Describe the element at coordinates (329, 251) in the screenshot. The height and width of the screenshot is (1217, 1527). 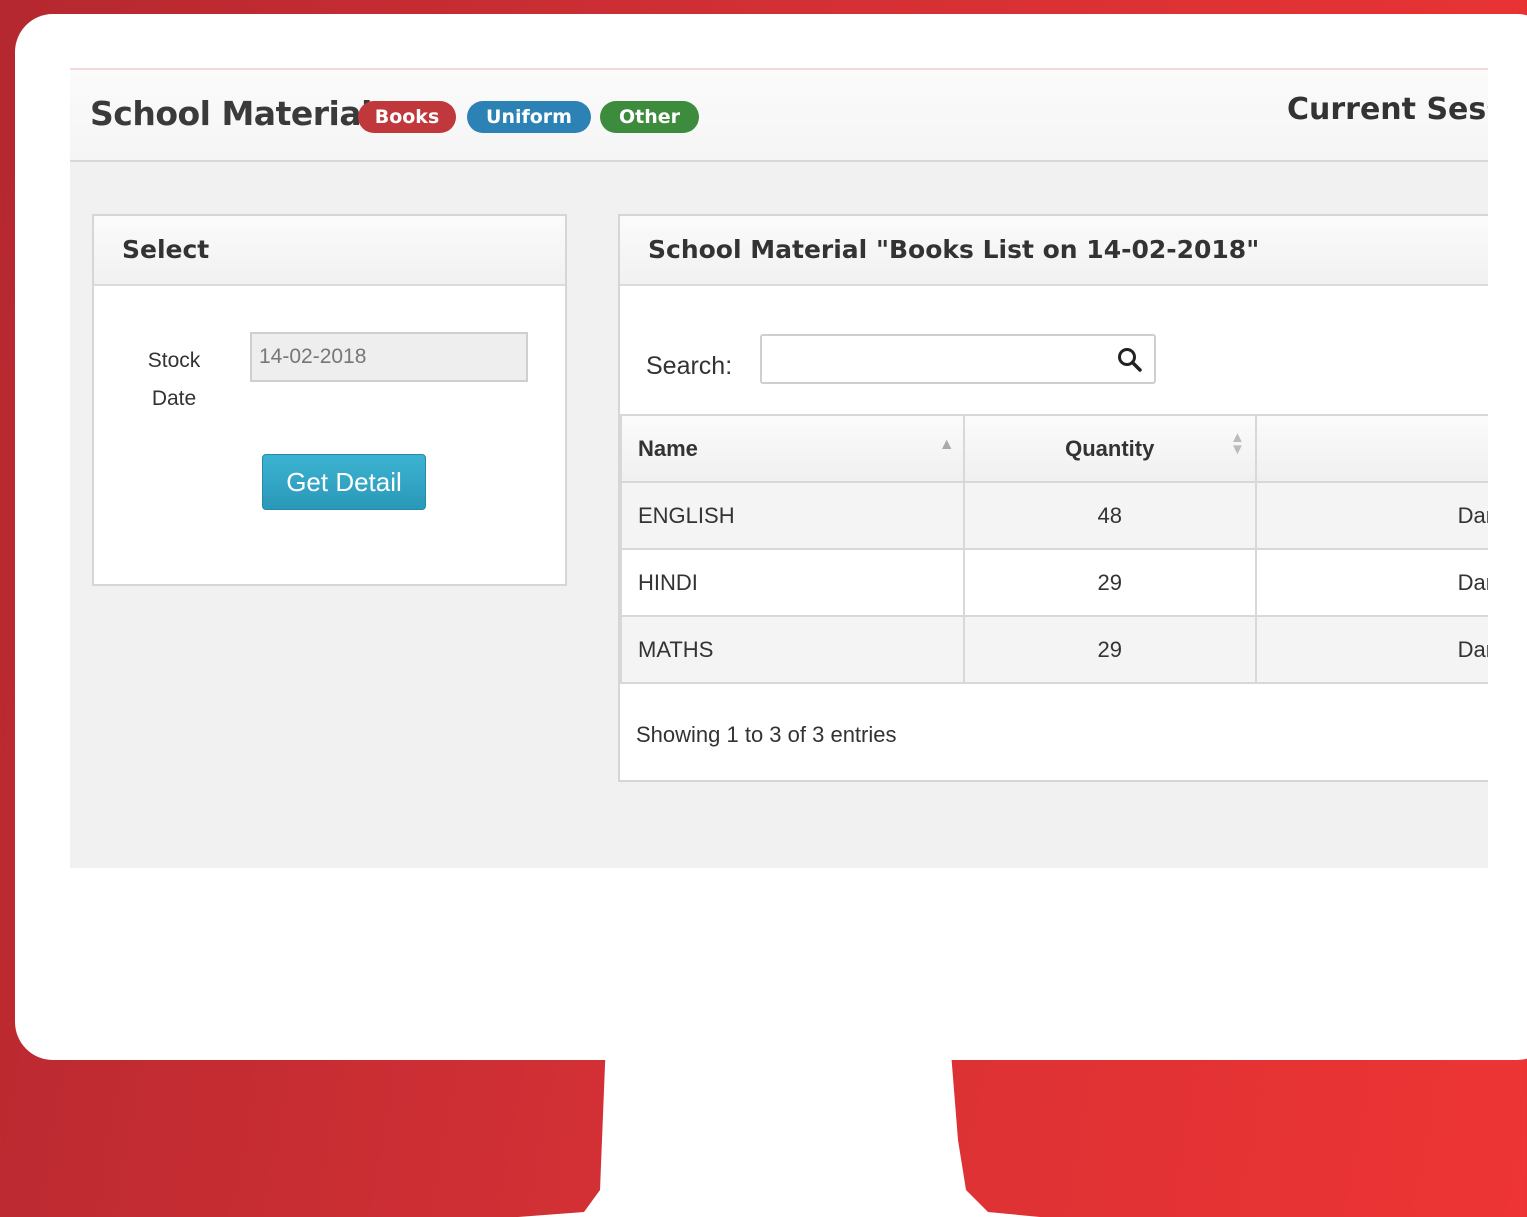
I see `select-panel-title: Select` at that location.